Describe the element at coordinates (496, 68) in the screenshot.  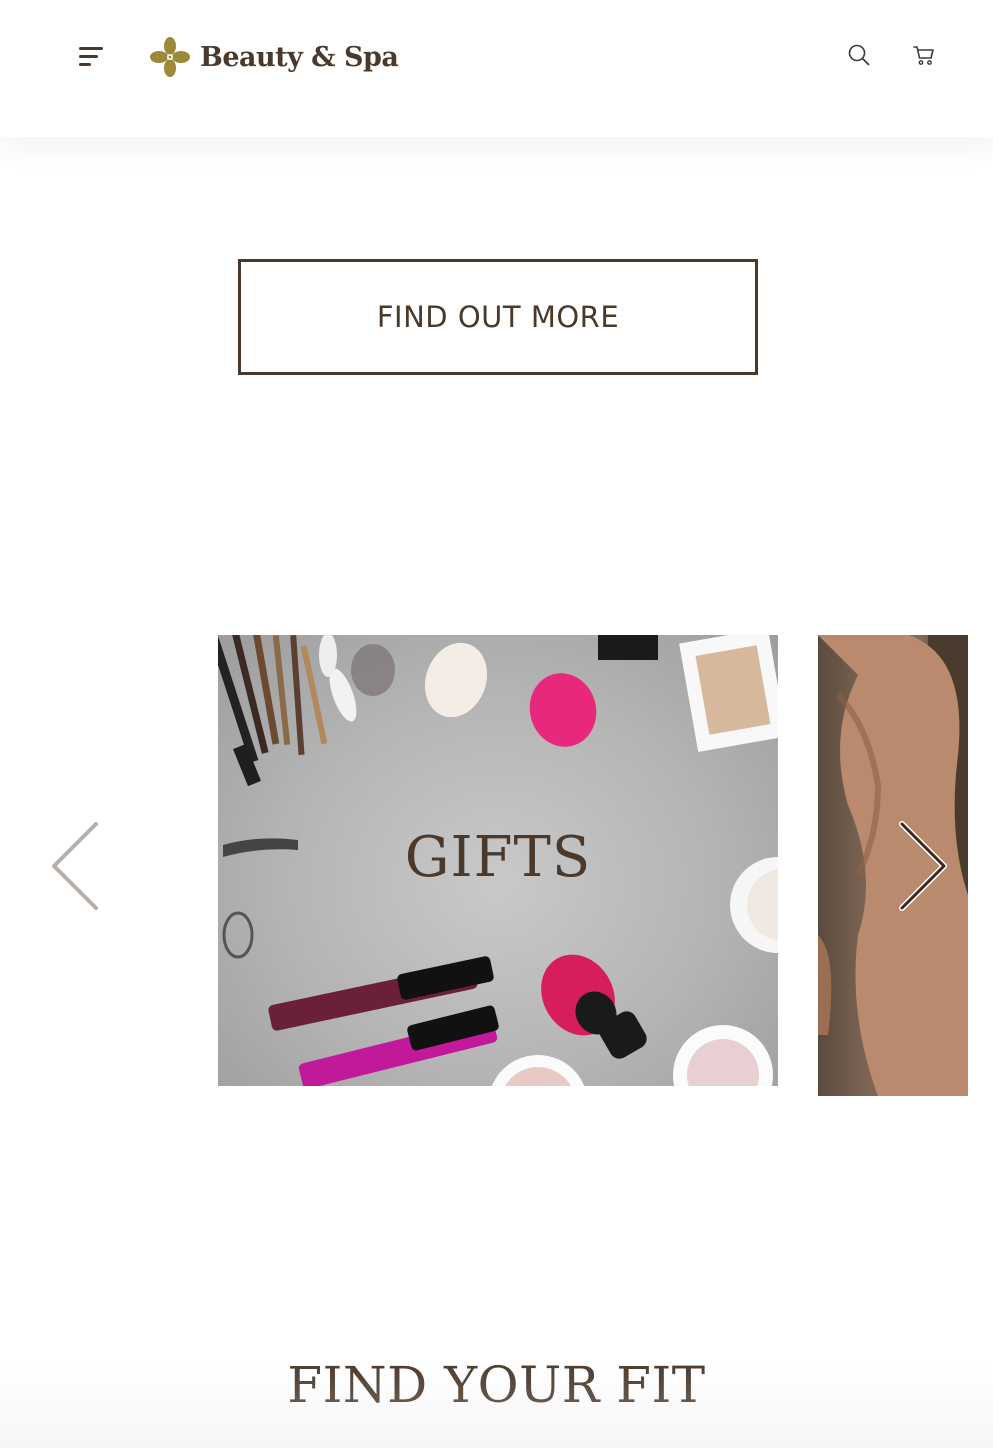
I see `site-header: Beauty & Spa` at that location.